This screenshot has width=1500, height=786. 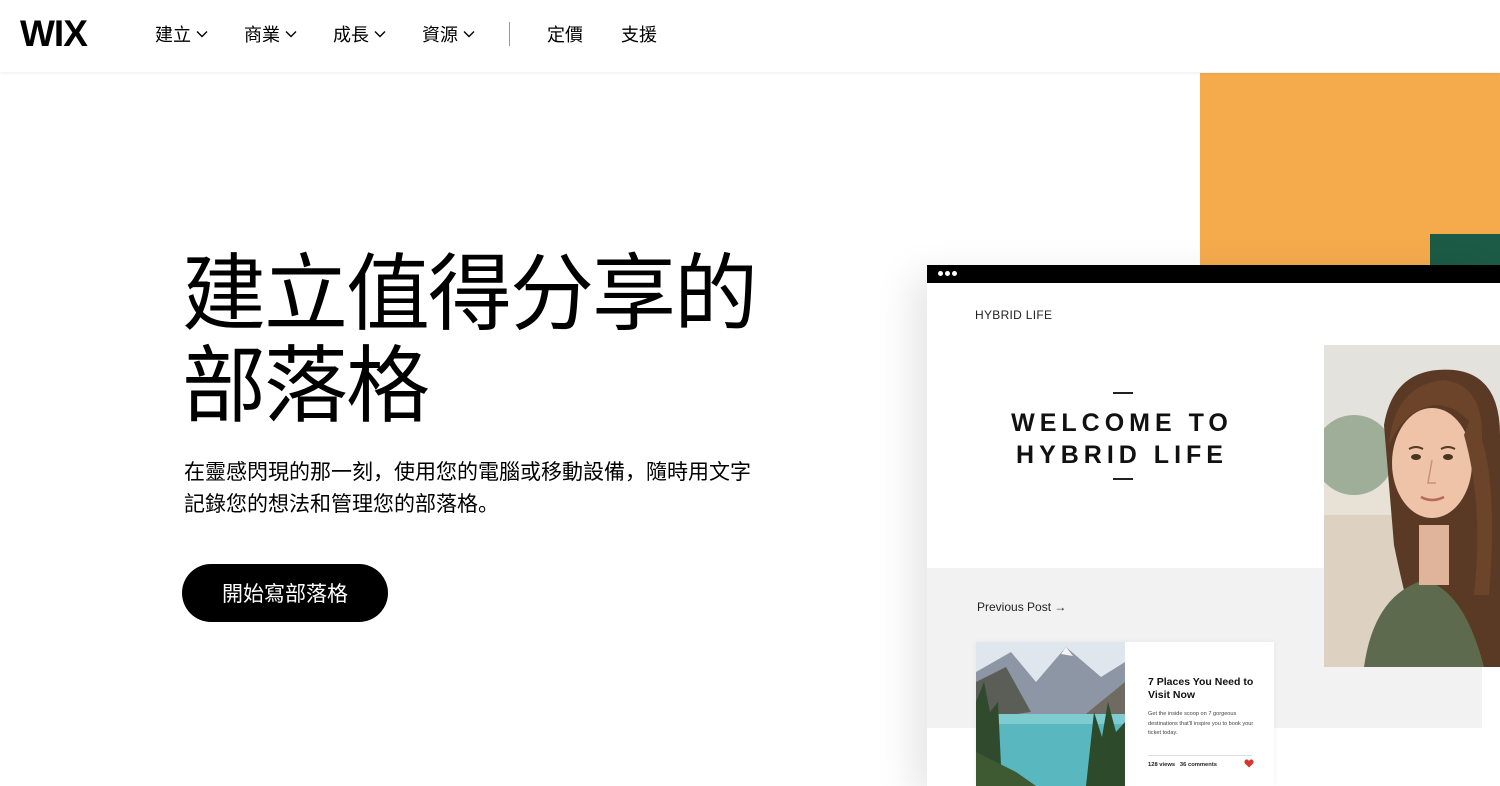 I want to click on nav-item-resources: 資源, so click(x=448, y=34).